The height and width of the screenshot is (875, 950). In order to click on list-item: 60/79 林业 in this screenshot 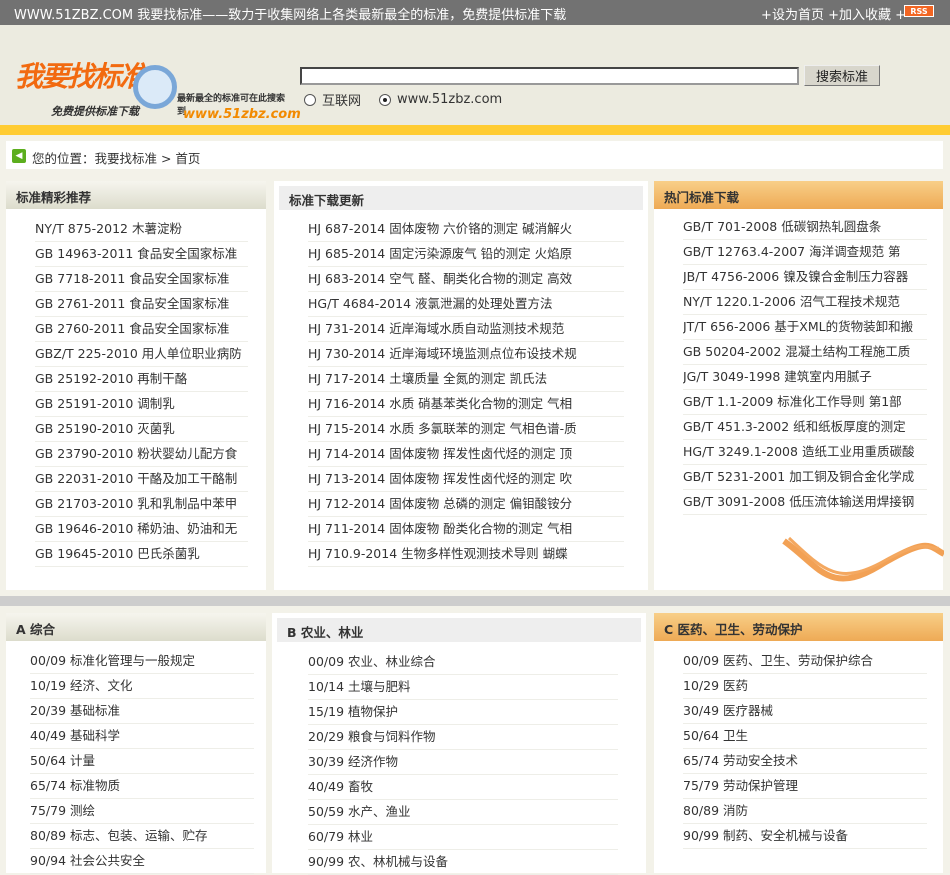, I will do `click(463, 837)`.